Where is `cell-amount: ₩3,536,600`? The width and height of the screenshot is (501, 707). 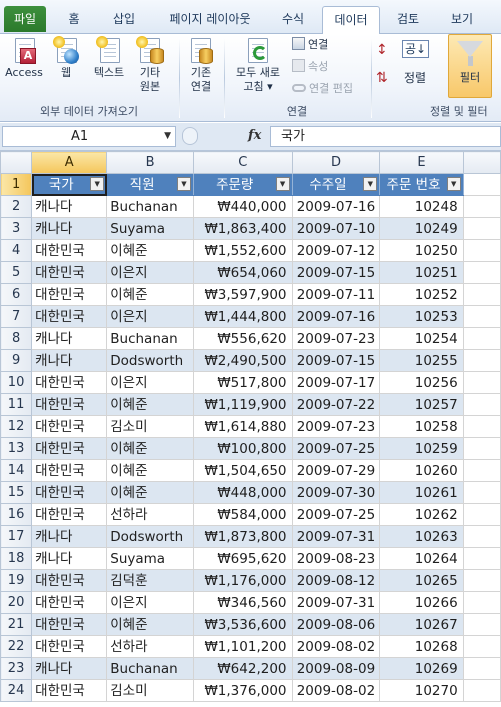 cell-amount: ₩3,536,600 is located at coordinates (242, 624).